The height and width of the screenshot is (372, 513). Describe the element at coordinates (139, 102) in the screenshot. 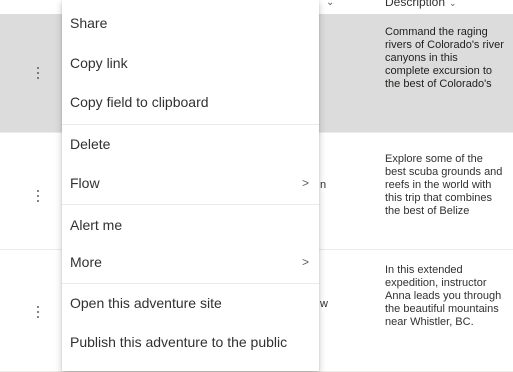

I see `menu-item-label: Copy field to clipboard` at that location.